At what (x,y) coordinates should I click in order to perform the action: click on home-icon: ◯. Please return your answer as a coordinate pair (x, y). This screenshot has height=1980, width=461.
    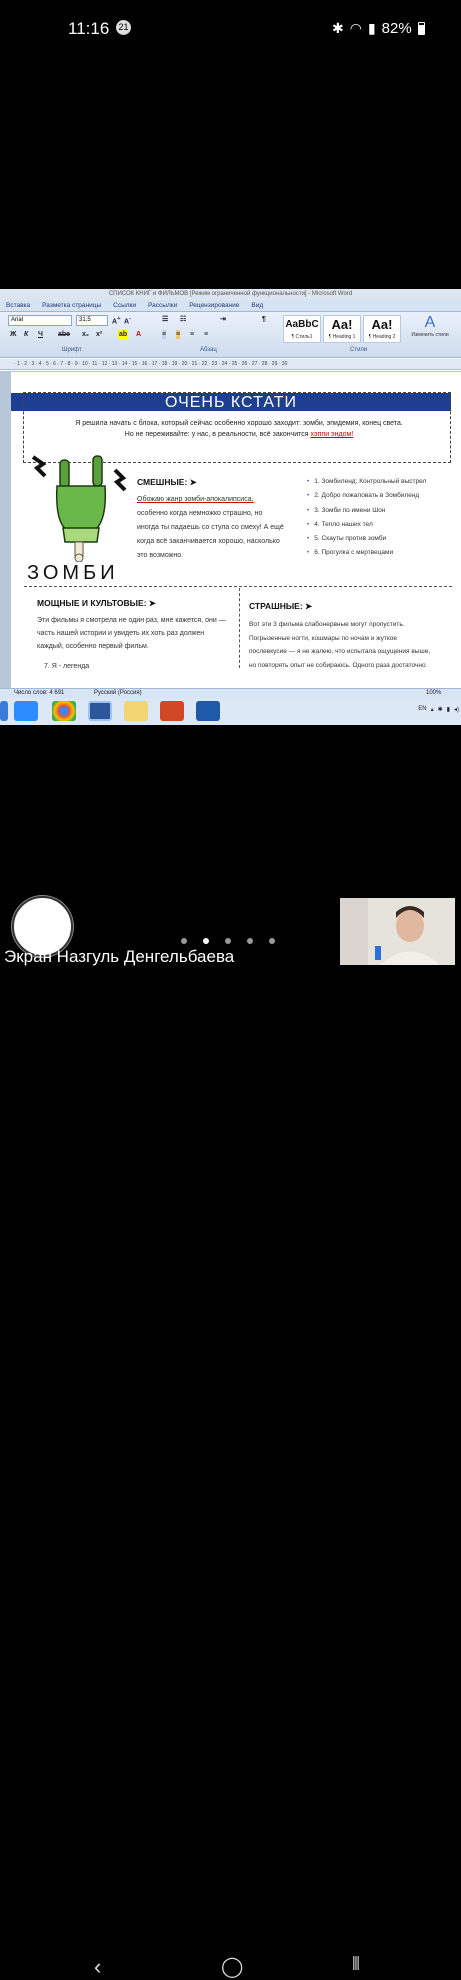
    Looking at the image, I should click on (232, 1966).